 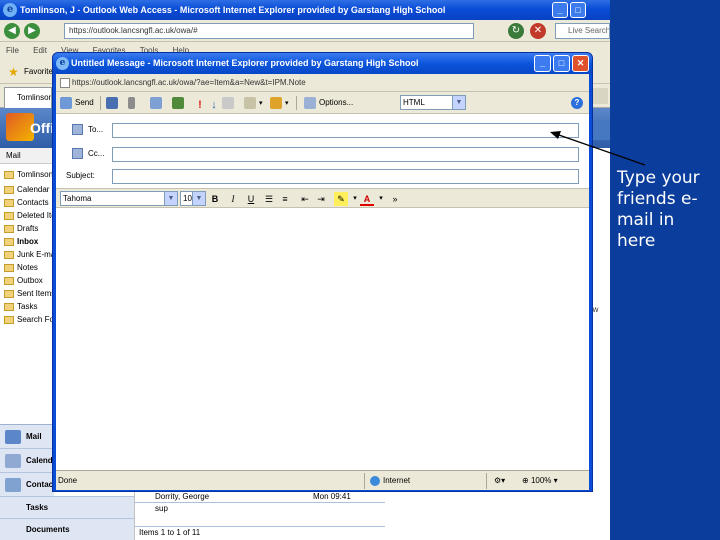 What do you see at coordinates (577, 103) in the screenshot?
I see `help-icon: ?` at bounding box center [577, 103].